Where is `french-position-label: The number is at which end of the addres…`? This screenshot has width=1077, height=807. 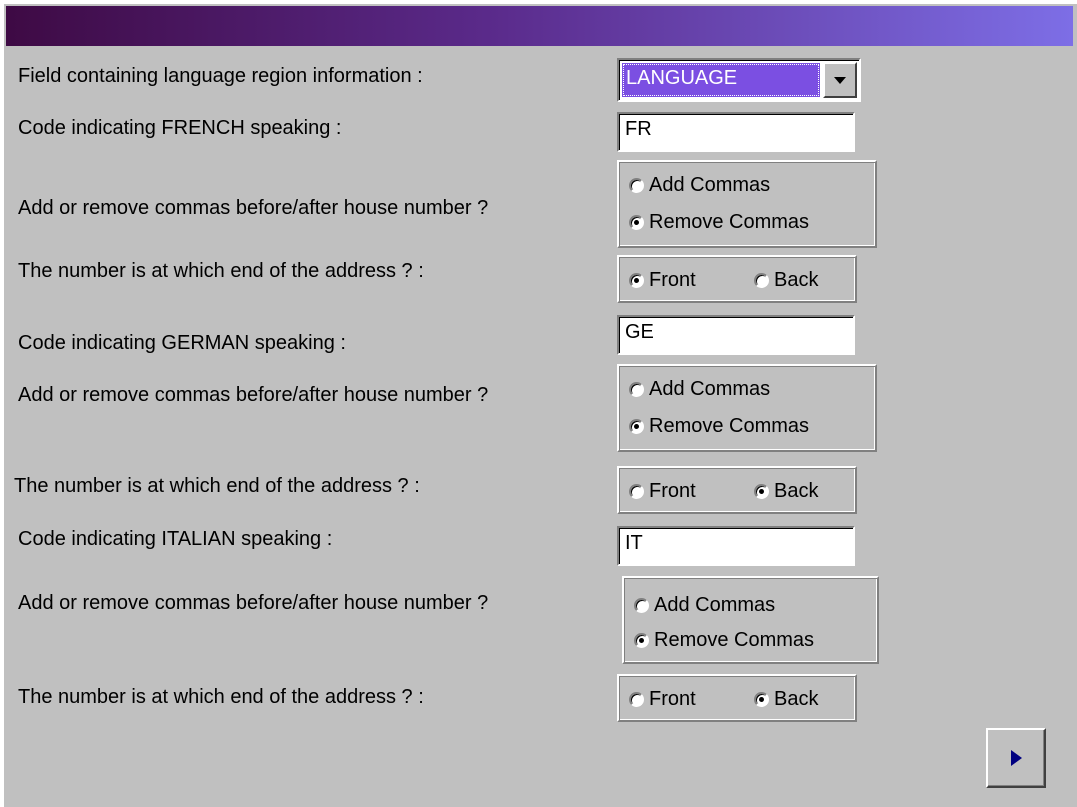
french-position-label: The number is at which end of the addres… is located at coordinates (221, 271).